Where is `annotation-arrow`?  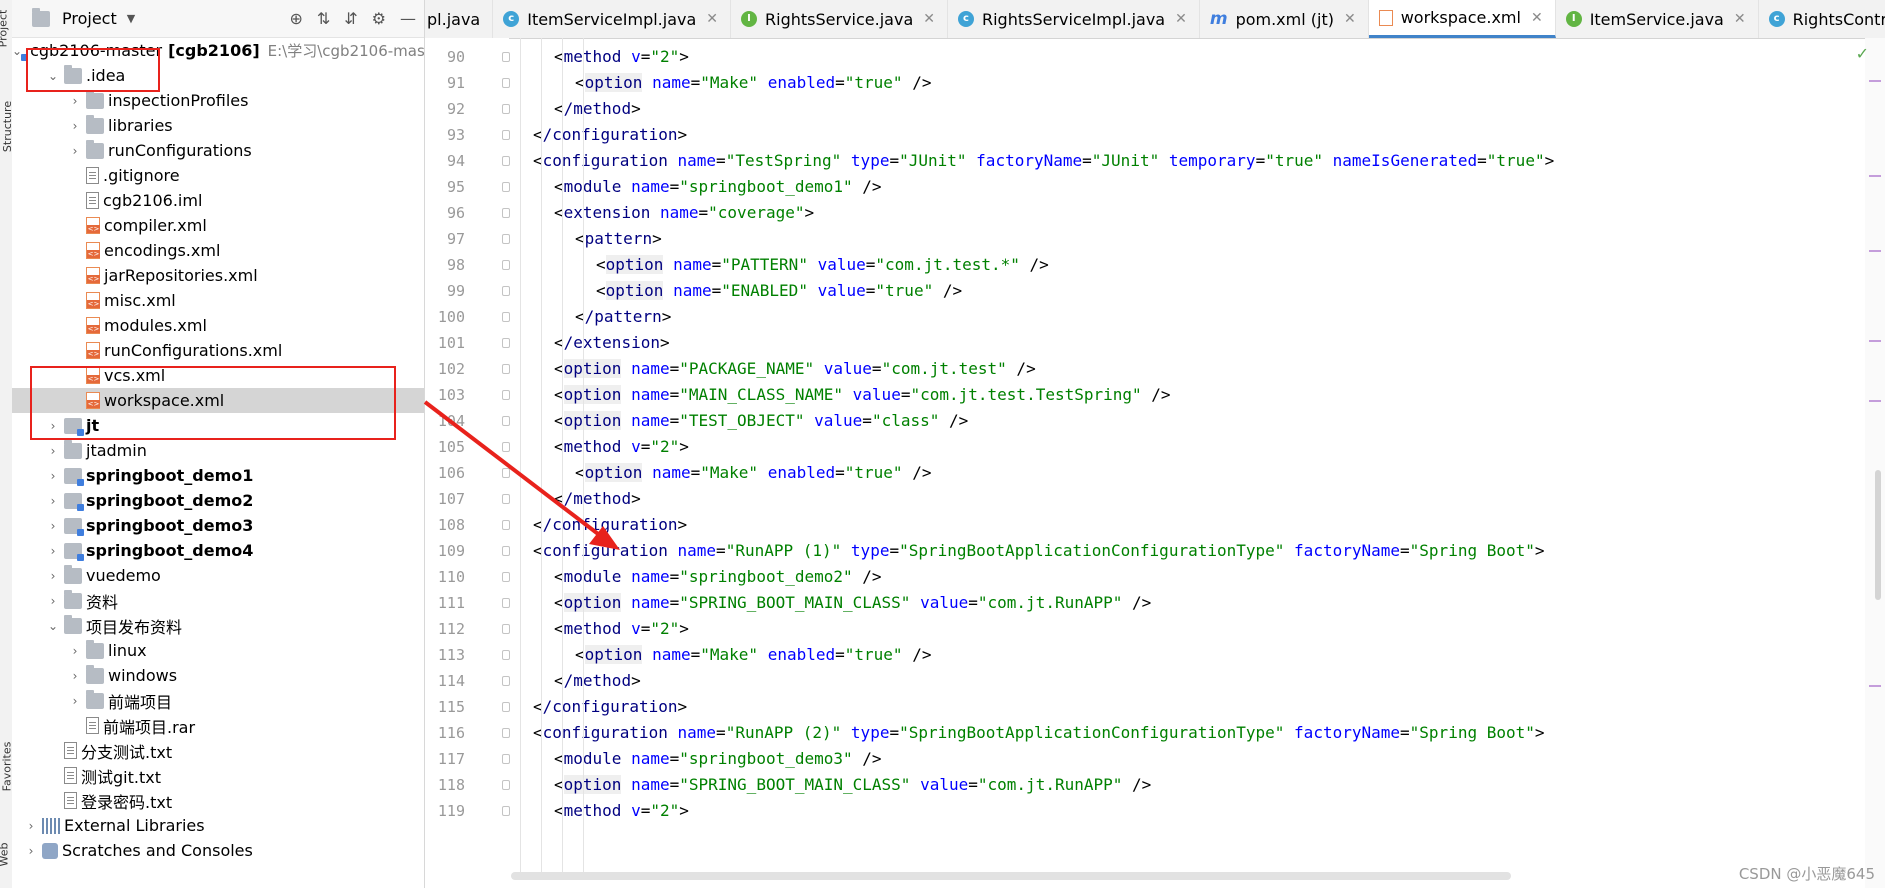 annotation-arrow is located at coordinates (521, 475).